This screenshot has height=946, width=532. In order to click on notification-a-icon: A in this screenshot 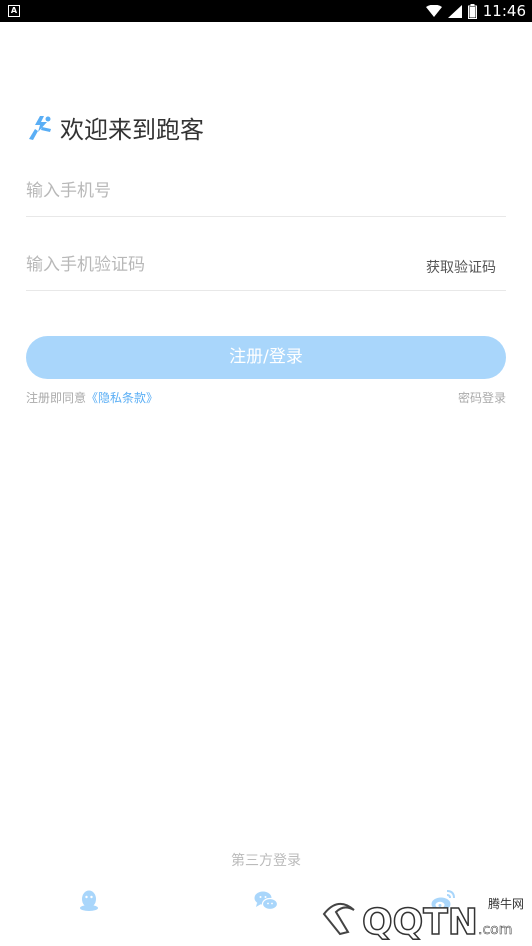, I will do `click(14, 11)`.